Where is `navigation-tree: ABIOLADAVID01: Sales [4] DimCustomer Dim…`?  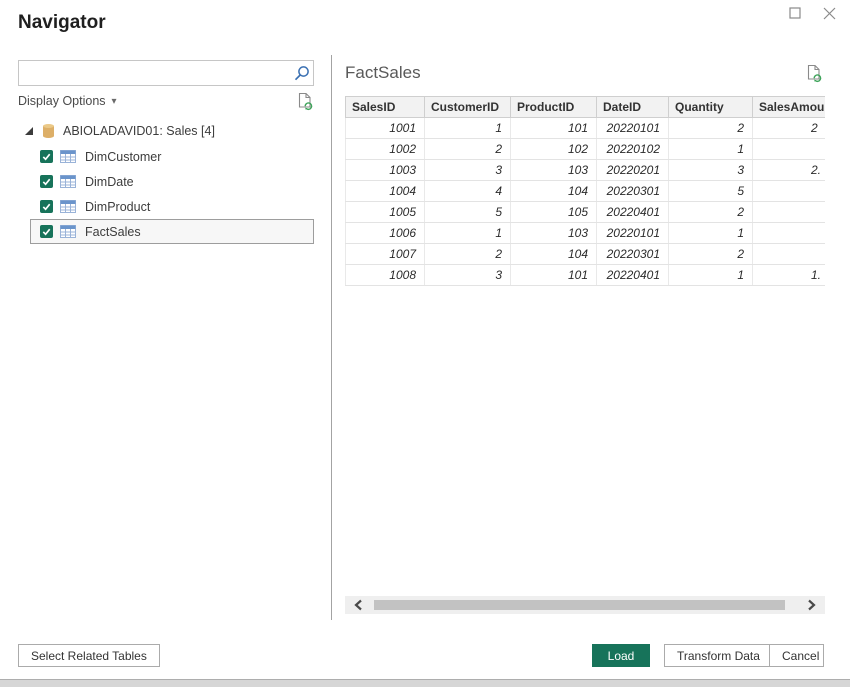 navigation-tree: ABIOLADAVID01: Sales [4] DimCustomer Dim… is located at coordinates (166, 181).